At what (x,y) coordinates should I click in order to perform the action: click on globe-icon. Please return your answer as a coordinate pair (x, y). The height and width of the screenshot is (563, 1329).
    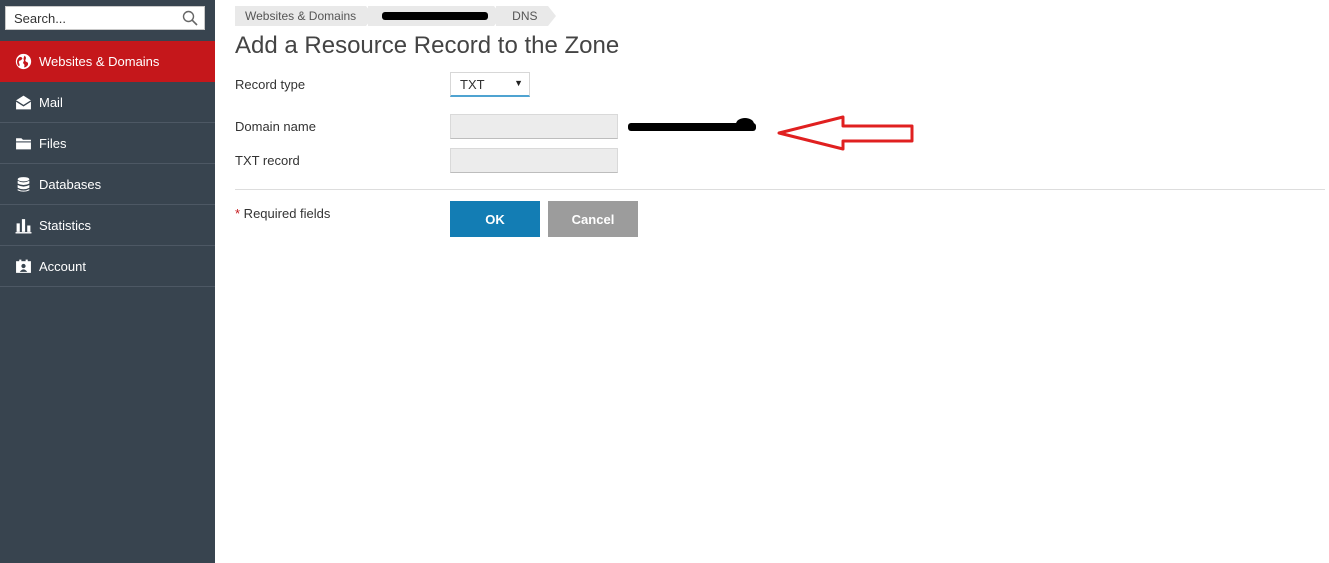
    Looking at the image, I should click on (23, 61).